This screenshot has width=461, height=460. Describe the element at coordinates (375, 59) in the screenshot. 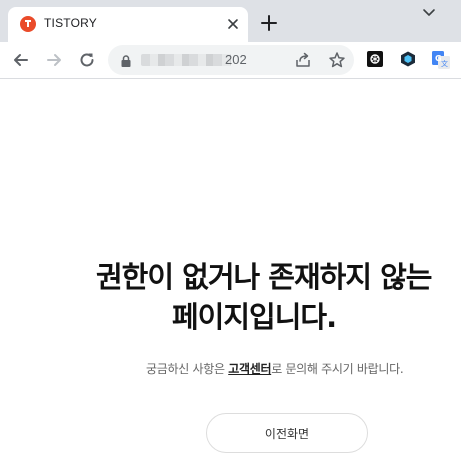

I see `openai-extension-icon` at that location.